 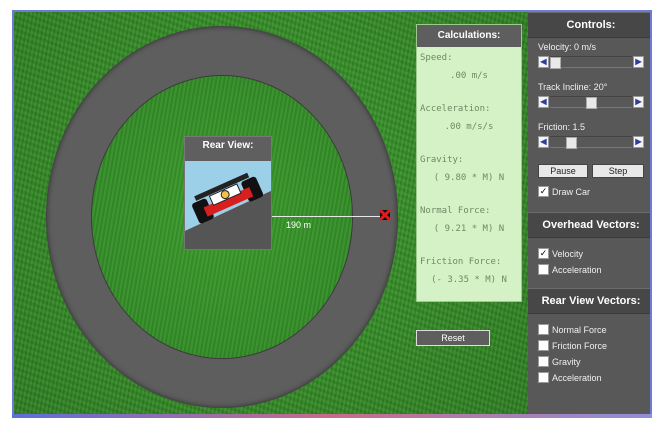 What do you see at coordinates (589, 25) in the screenshot?
I see `controls-title: Controls:` at bounding box center [589, 25].